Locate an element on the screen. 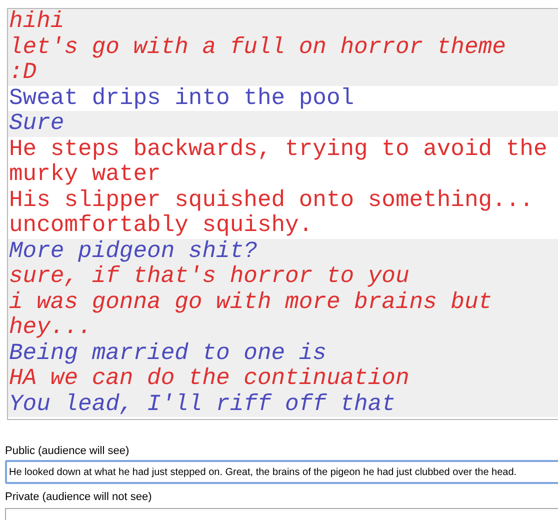  chat-message: You lead, I'll riff off that is located at coordinates (283, 404).